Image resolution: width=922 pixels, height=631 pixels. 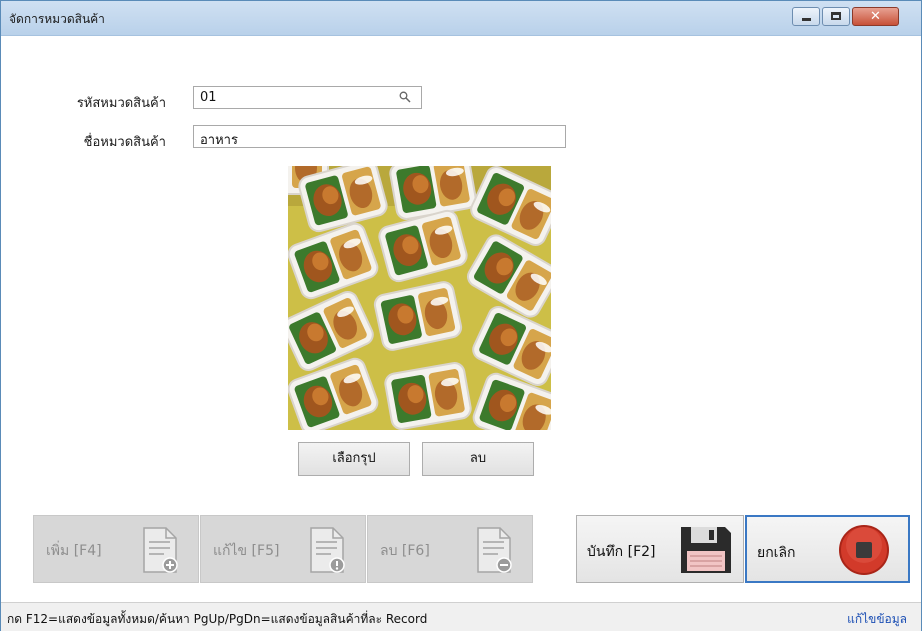 I want to click on category-code-value: 01, so click(x=208, y=97).